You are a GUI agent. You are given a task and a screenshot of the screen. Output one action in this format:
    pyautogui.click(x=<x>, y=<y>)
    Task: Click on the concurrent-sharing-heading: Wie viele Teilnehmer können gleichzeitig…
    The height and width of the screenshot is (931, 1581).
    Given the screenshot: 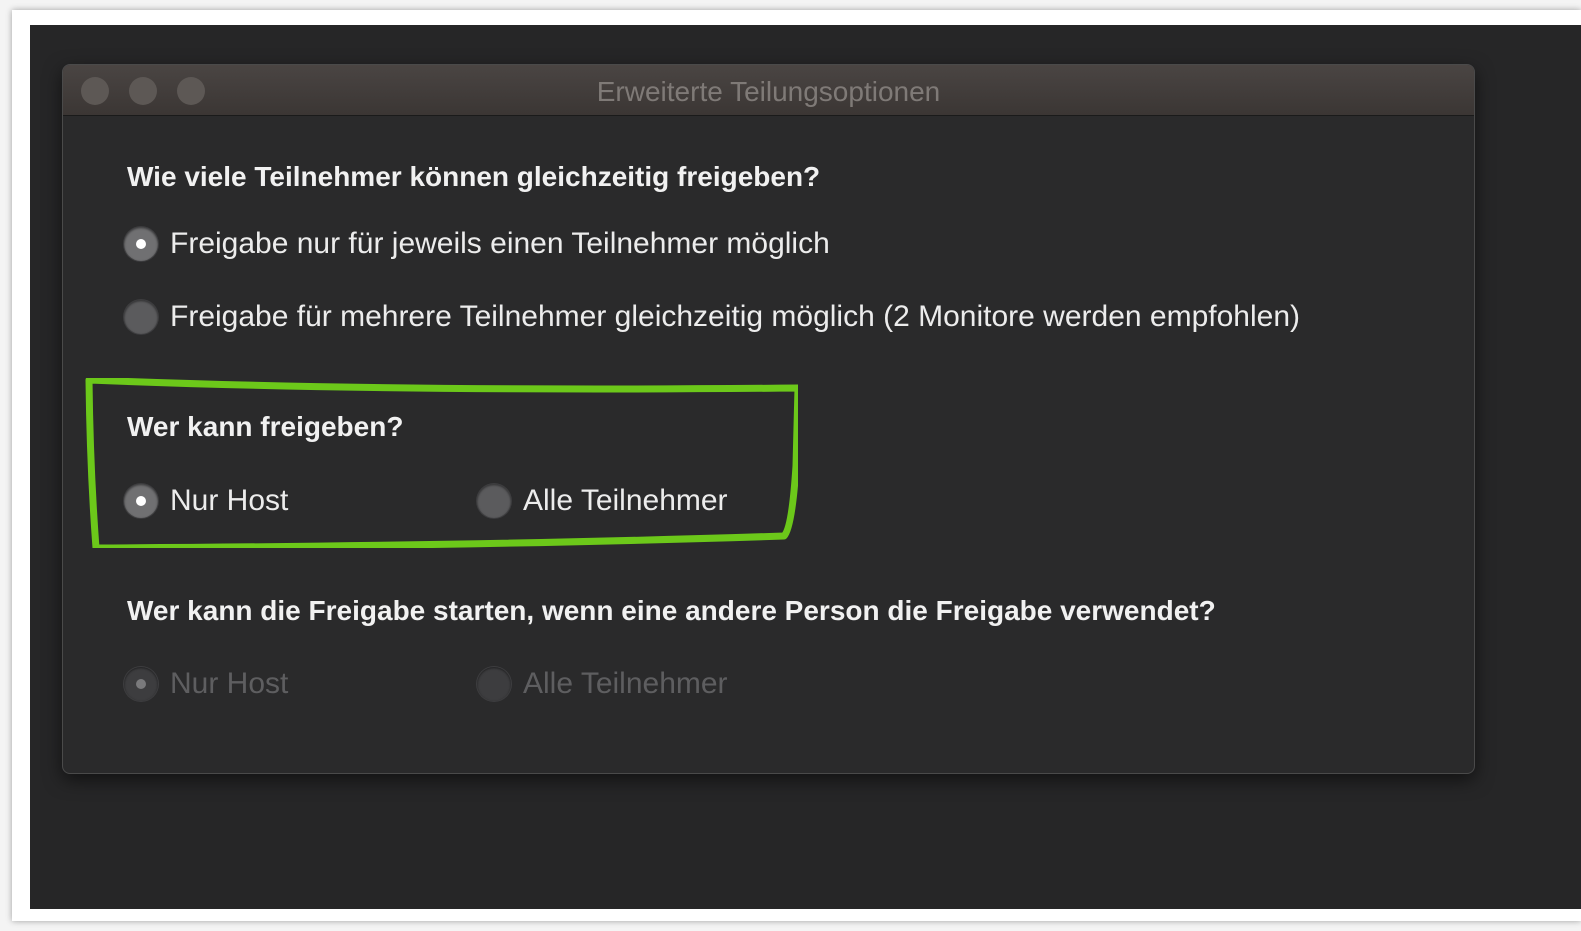 What is the action you would take?
    pyautogui.click(x=474, y=176)
    